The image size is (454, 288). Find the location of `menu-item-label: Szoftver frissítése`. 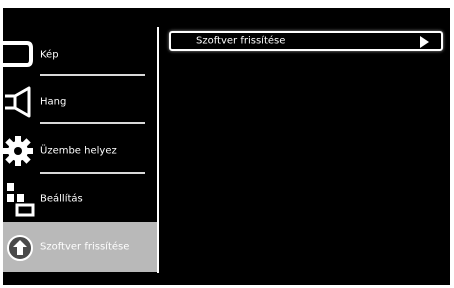

menu-item-label: Szoftver frissítése is located at coordinates (241, 41).